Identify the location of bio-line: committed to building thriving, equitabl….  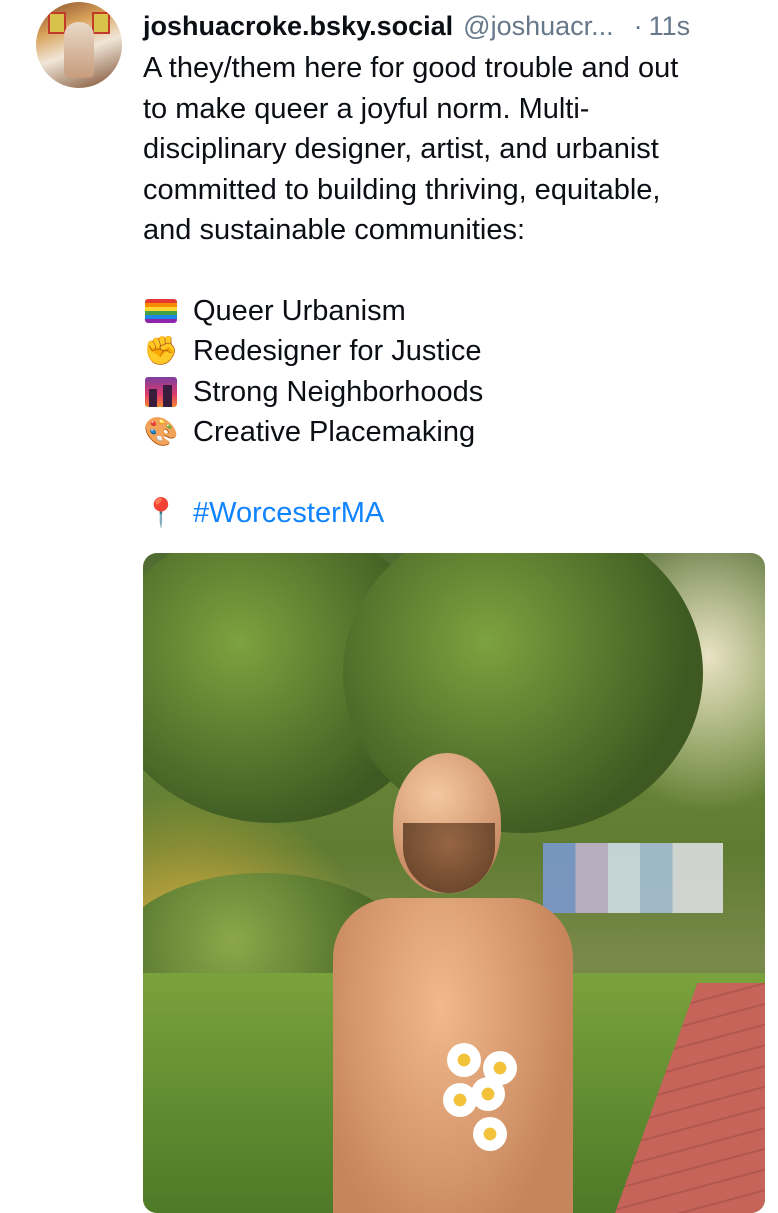
(402, 189).